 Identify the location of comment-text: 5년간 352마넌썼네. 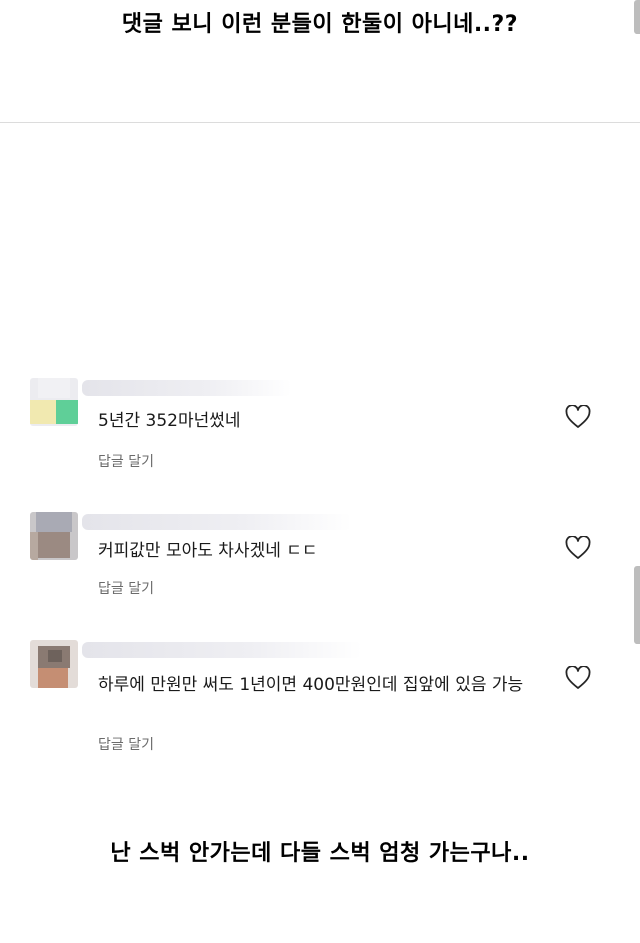
(169, 421).